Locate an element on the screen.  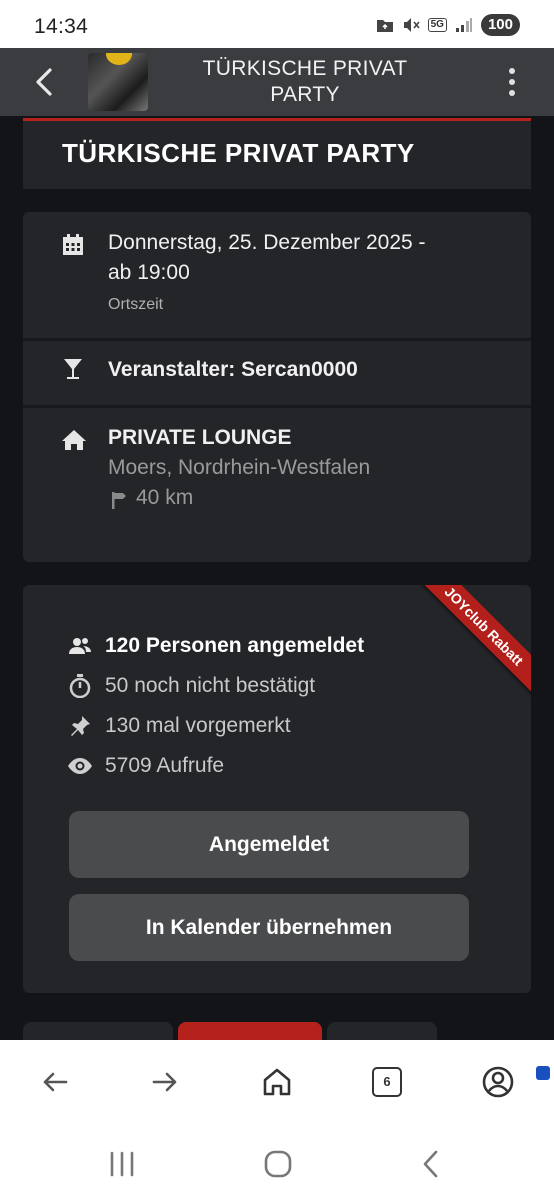
distance-signpost-icon is located at coordinates (119, 500).